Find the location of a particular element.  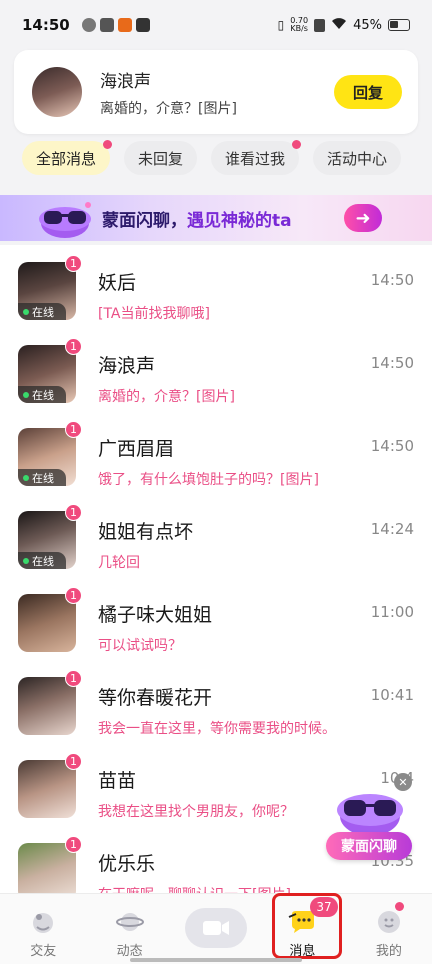

nav-label: 动态 is located at coordinates (129, 951).